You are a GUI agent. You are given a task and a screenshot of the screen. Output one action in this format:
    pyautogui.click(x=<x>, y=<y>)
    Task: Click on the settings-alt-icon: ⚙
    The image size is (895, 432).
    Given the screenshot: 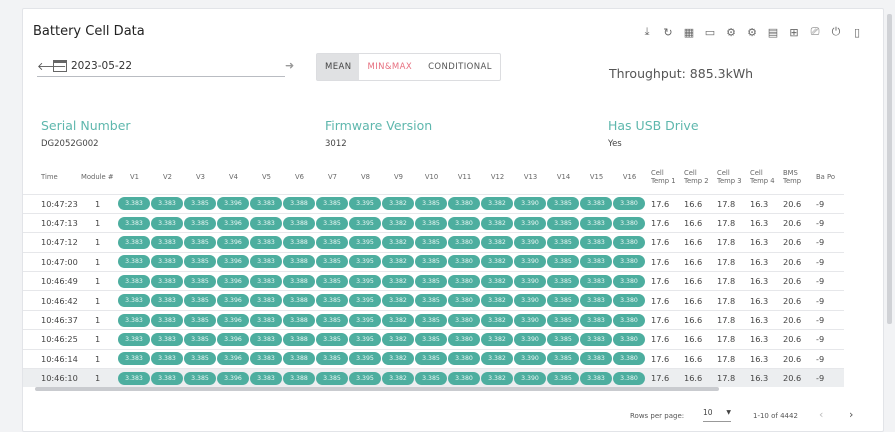 What is the action you would take?
    pyautogui.click(x=752, y=32)
    